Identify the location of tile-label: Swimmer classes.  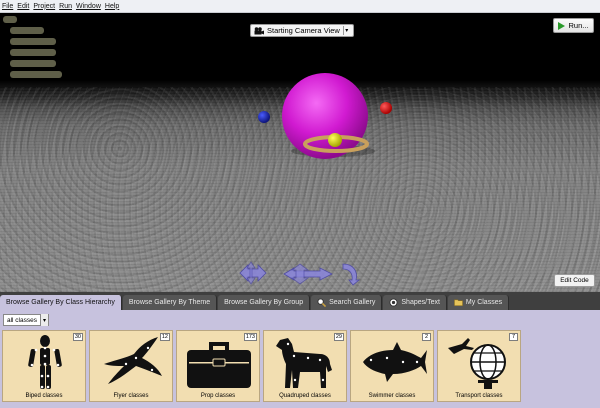
(392, 396).